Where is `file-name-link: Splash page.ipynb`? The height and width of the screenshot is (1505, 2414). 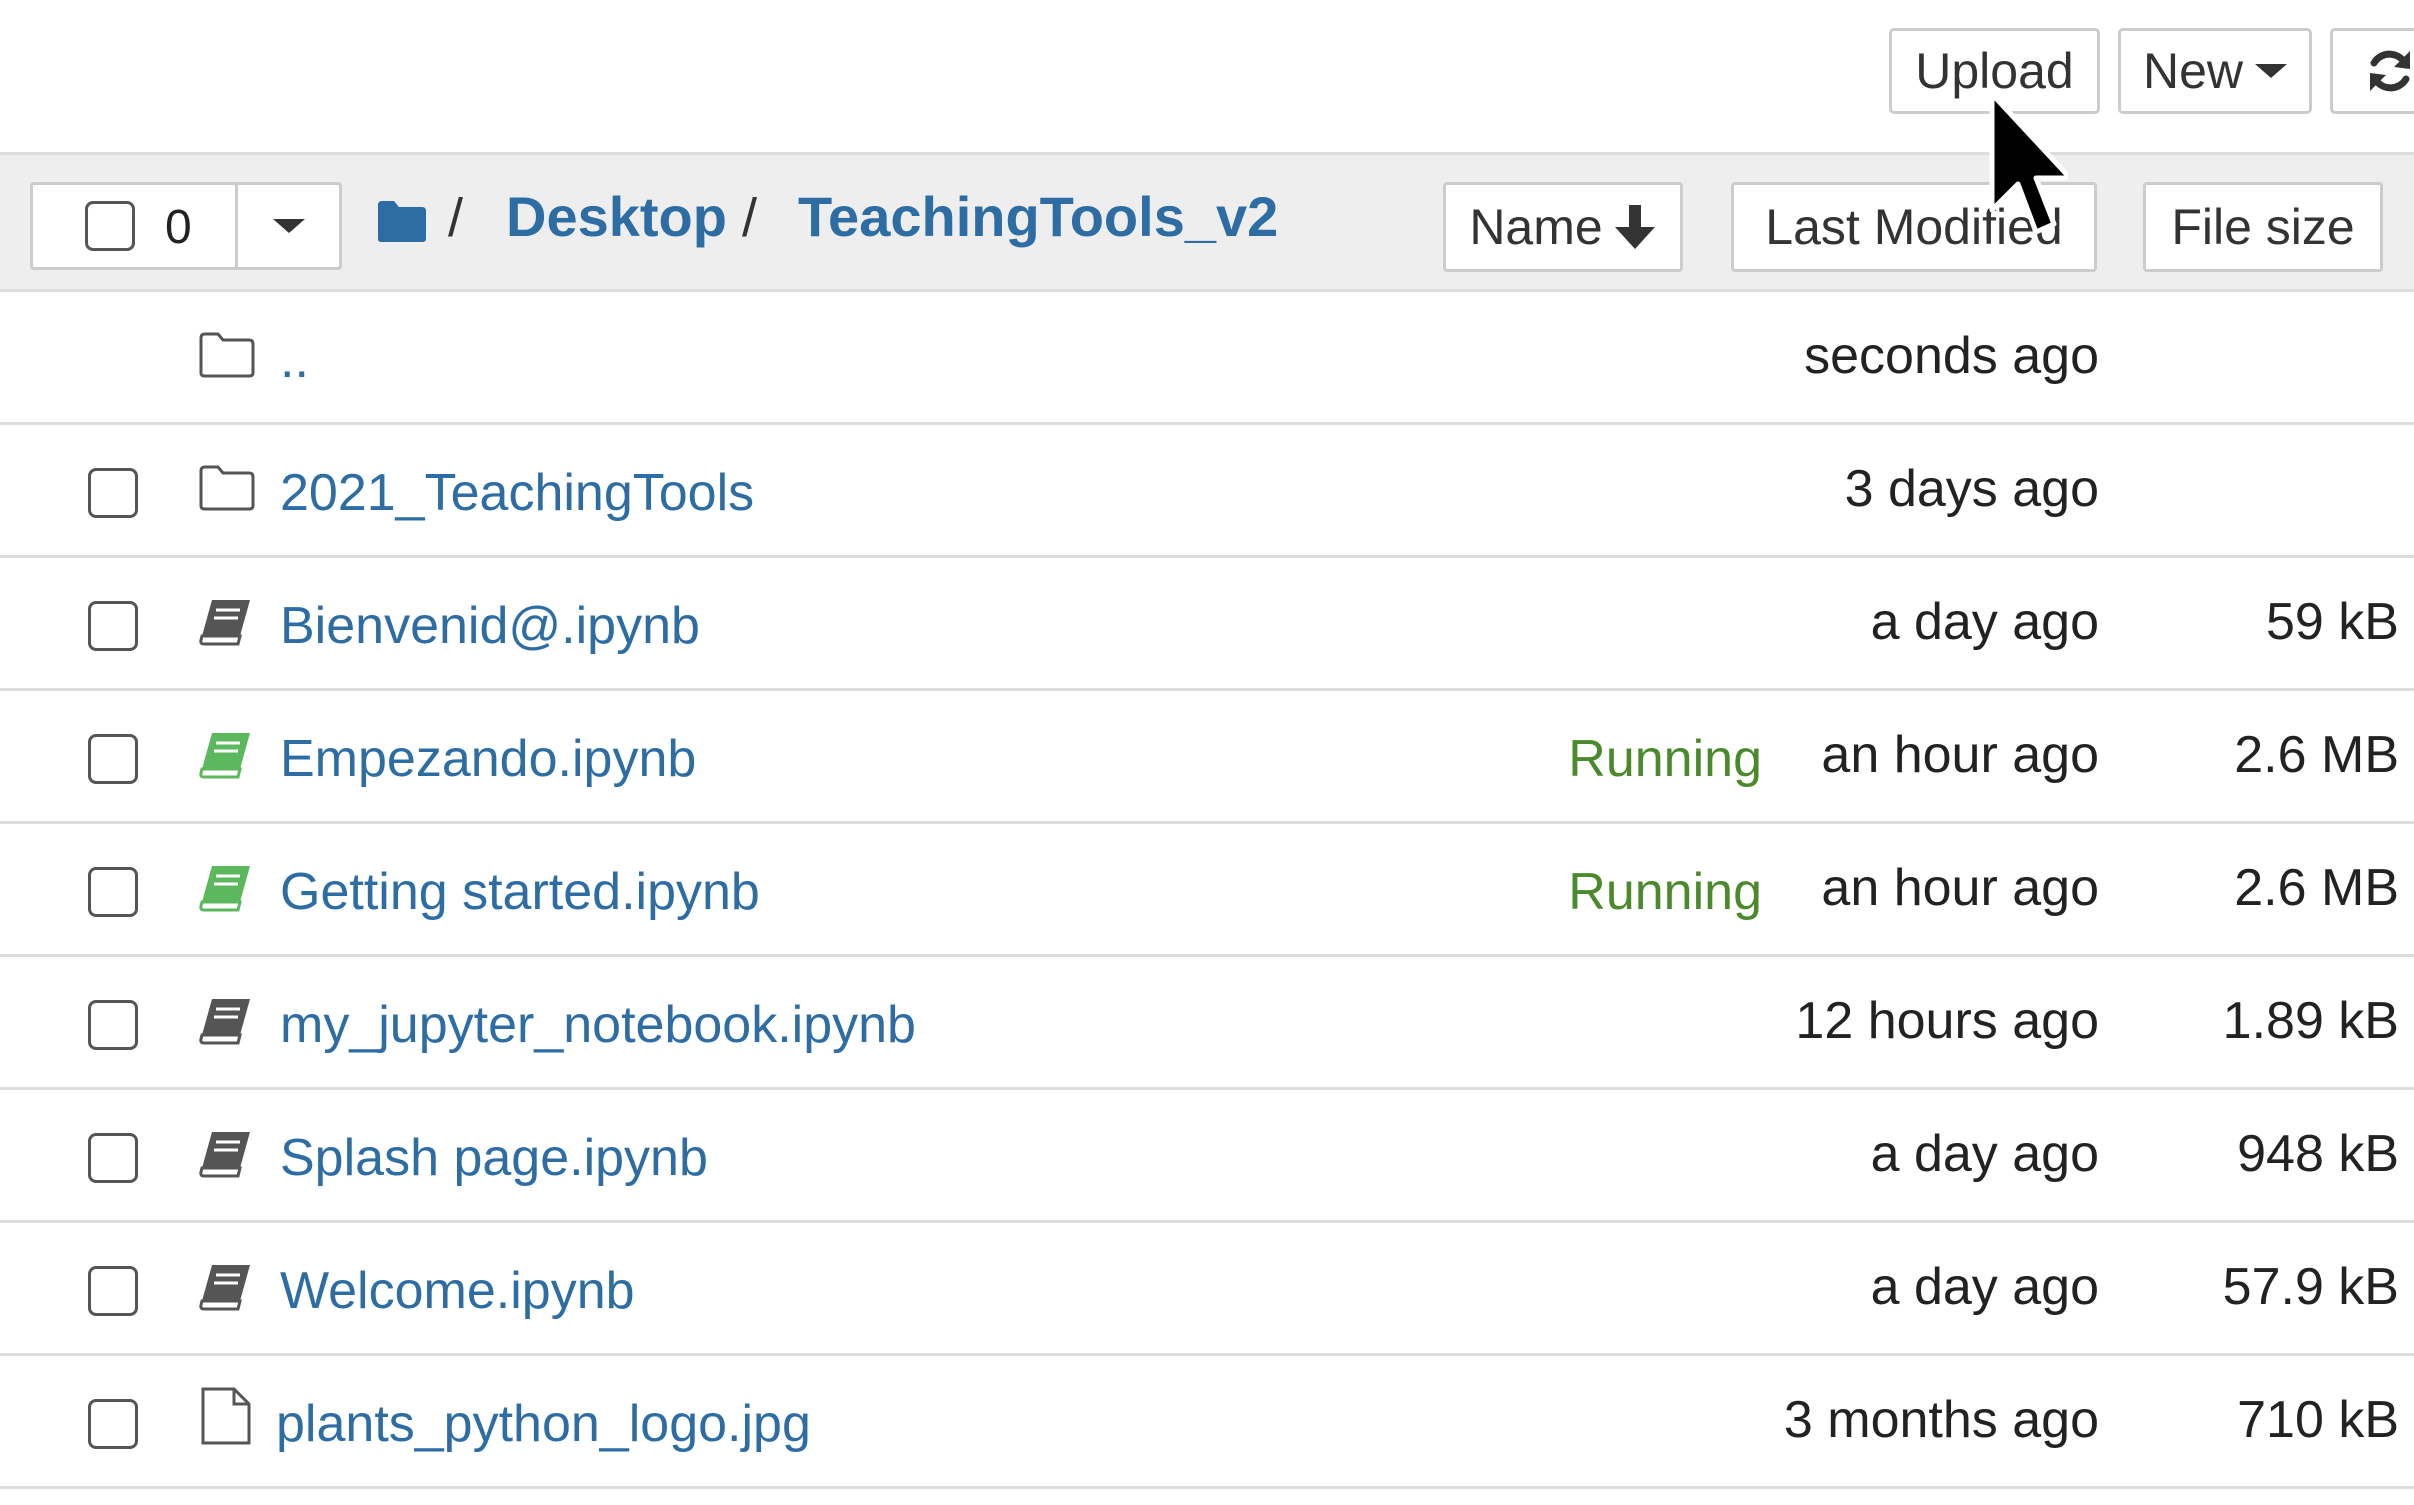
file-name-link: Splash page.ipynb is located at coordinates (494, 1158).